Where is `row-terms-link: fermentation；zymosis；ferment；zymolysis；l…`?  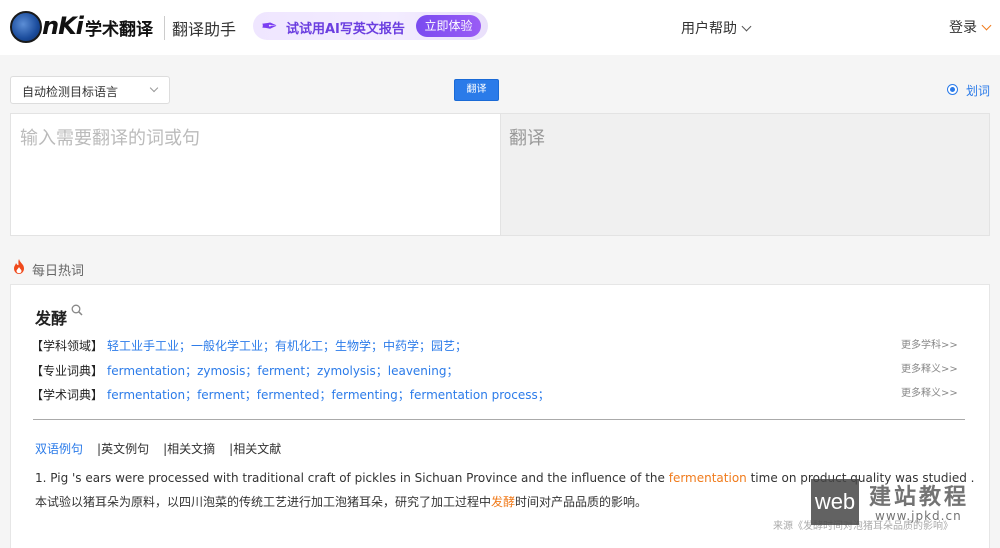
row-terms-link: fermentation；zymosis；ferment；zymolysis；l… is located at coordinates (282, 371).